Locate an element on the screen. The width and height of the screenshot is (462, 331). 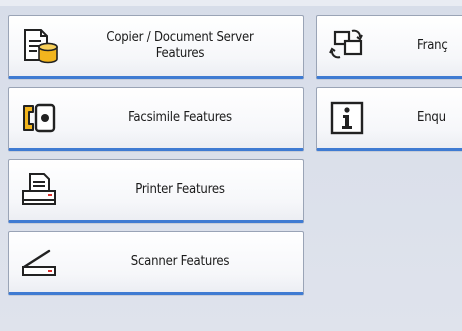
top-strip is located at coordinates (231, 3).